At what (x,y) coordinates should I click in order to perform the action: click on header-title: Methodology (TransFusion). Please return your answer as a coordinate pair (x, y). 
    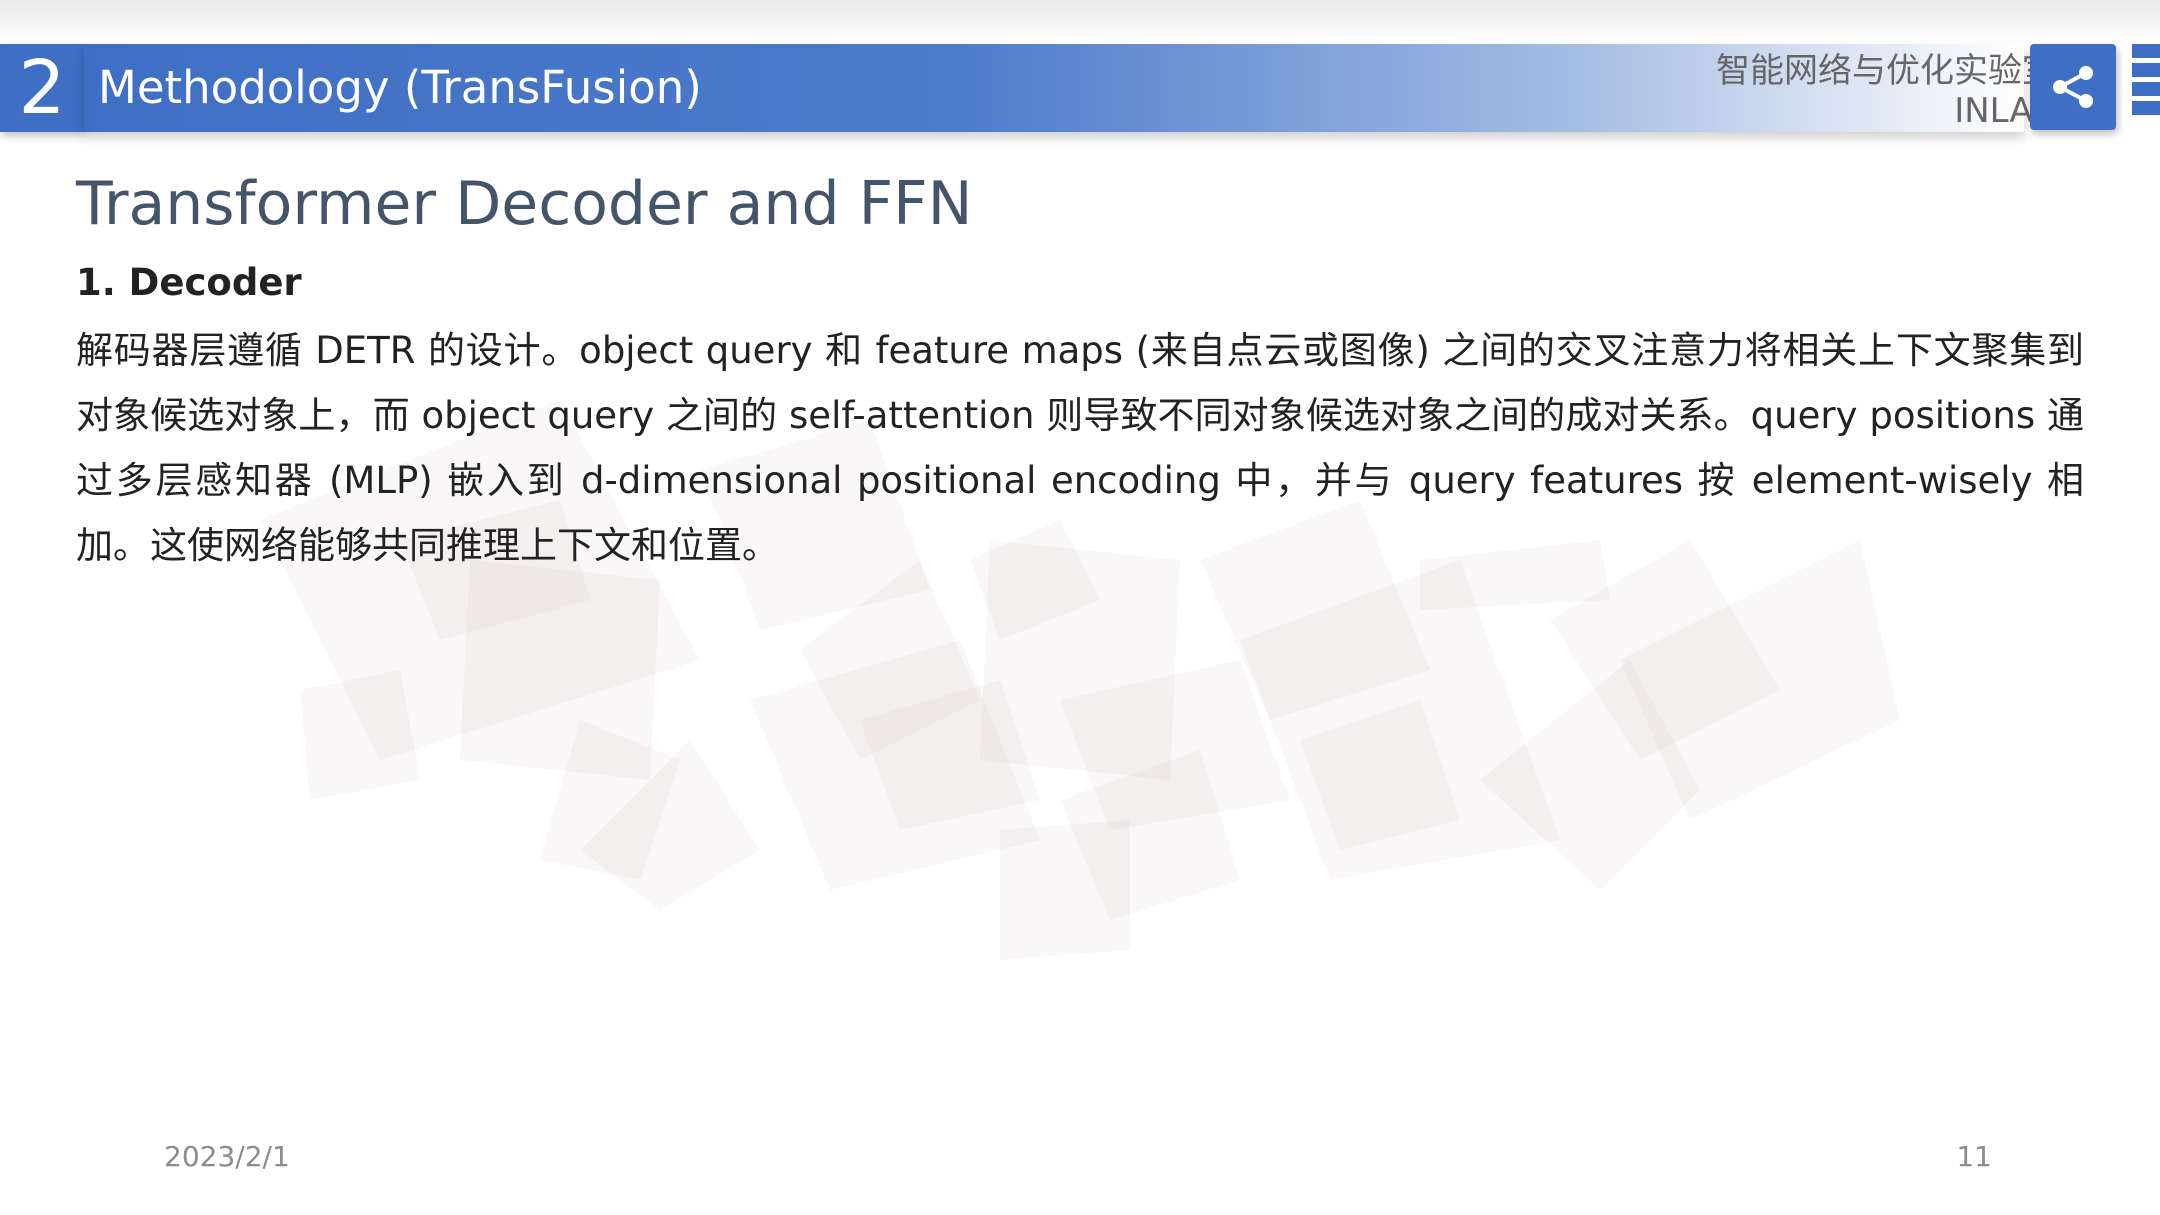
    Looking at the image, I should click on (400, 87).